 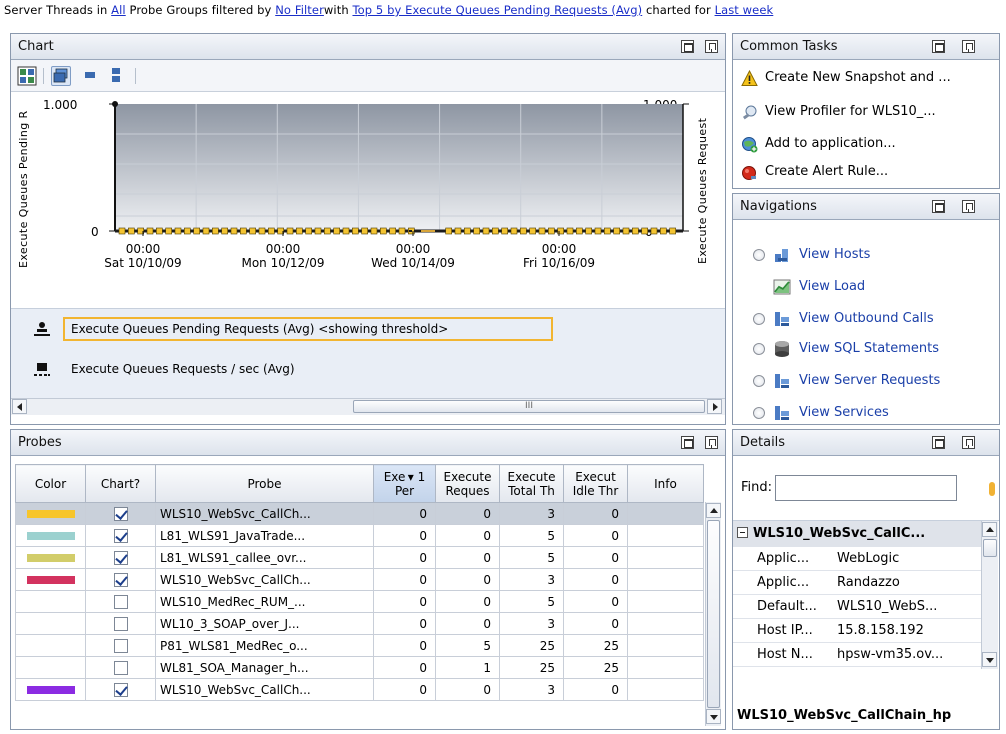 I want to click on axis-cap, so click(x=115, y=104).